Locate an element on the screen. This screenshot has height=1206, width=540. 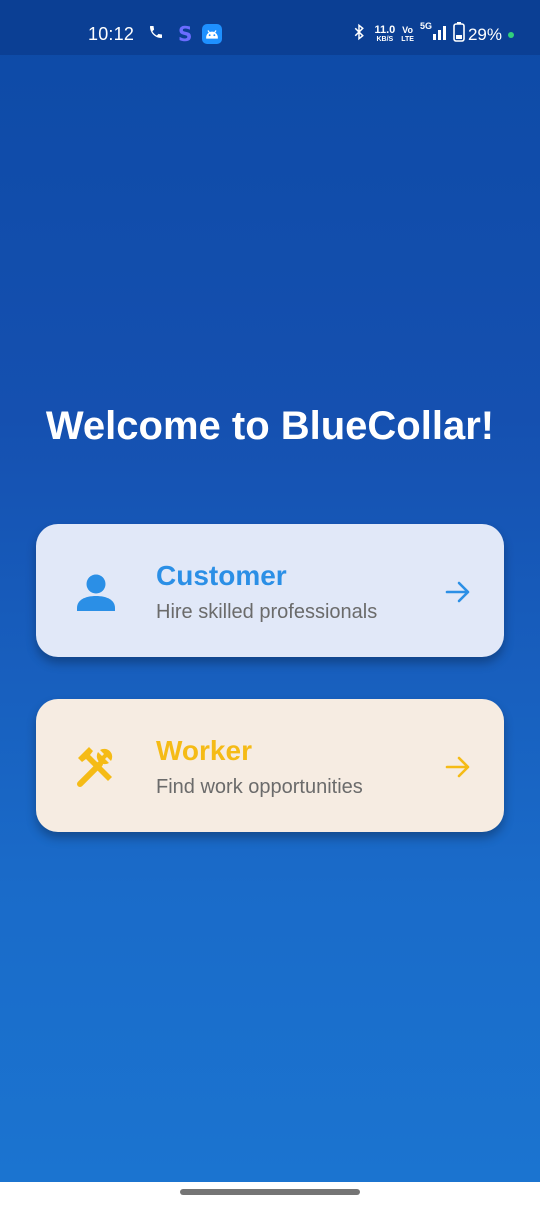
network-type: 5G is located at coordinates (425, 26).